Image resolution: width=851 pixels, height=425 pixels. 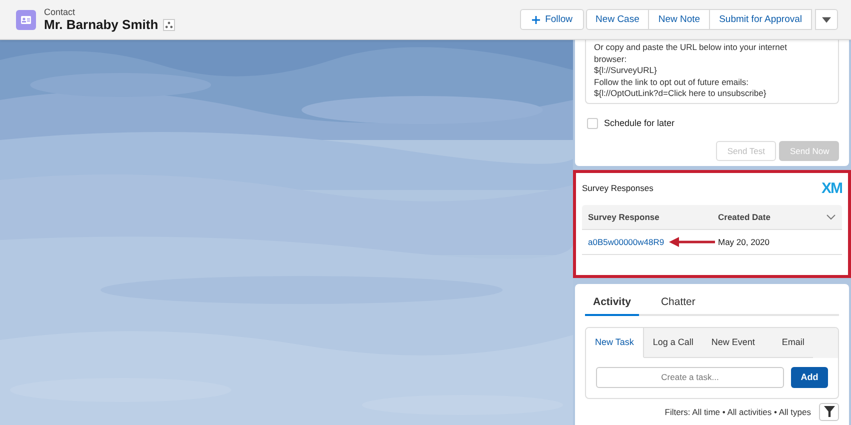 I want to click on action-button: Submit for Approval, so click(x=760, y=19).